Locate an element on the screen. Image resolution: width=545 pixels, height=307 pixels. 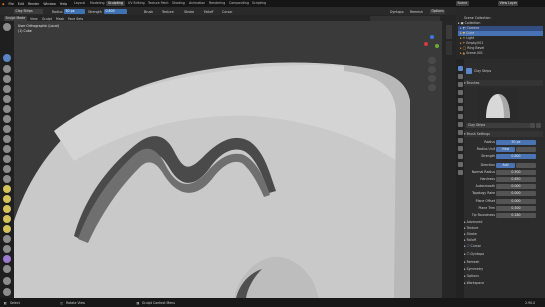
clay-tool-icon is located at coordinates (7, 79).